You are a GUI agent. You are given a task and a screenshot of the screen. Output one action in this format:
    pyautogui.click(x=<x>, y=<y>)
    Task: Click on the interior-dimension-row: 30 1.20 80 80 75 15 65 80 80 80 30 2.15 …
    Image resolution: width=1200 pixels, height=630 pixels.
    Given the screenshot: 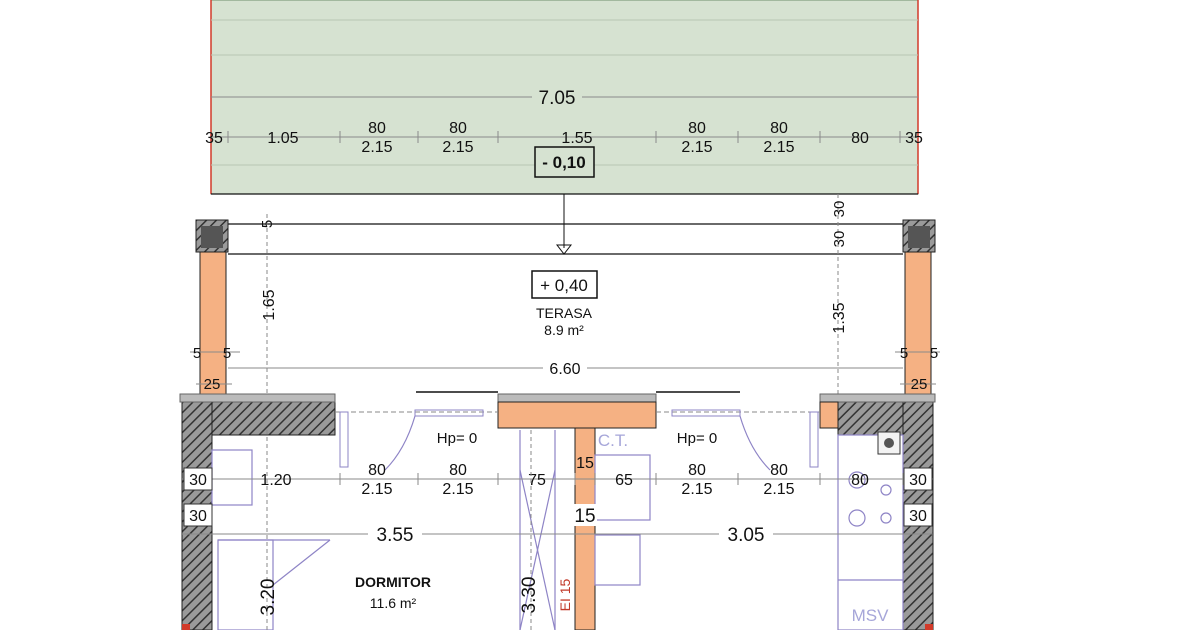 What is the action you would take?
    pyautogui.click(x=557, y=476)
    